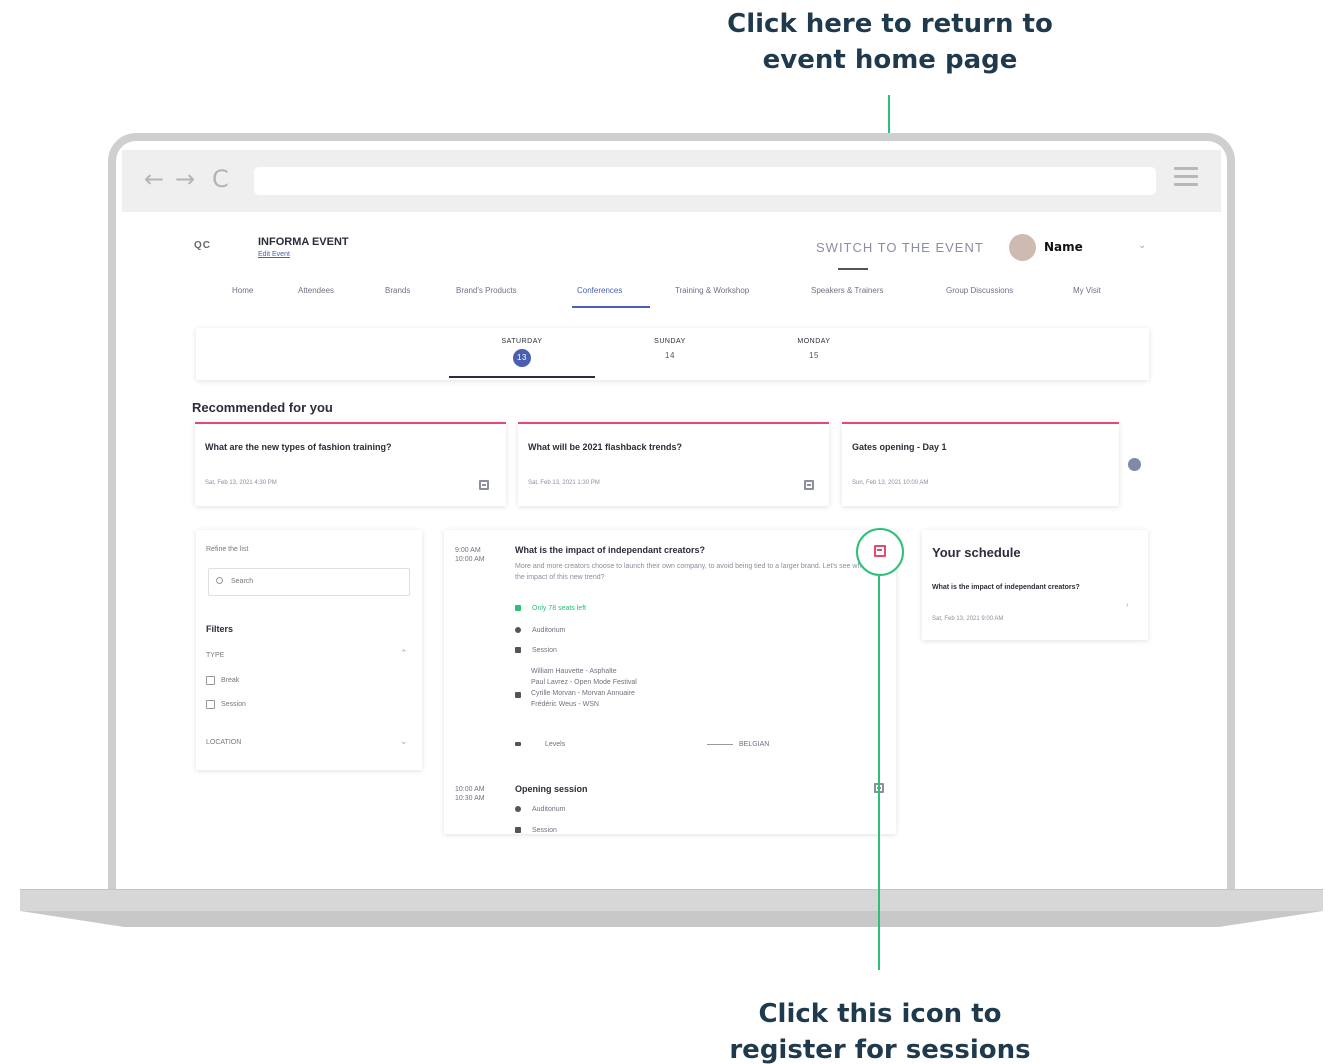 This screenshot has width=1329, height=1064. I want to click on refine-label: Refine the list, so click(227, 549).